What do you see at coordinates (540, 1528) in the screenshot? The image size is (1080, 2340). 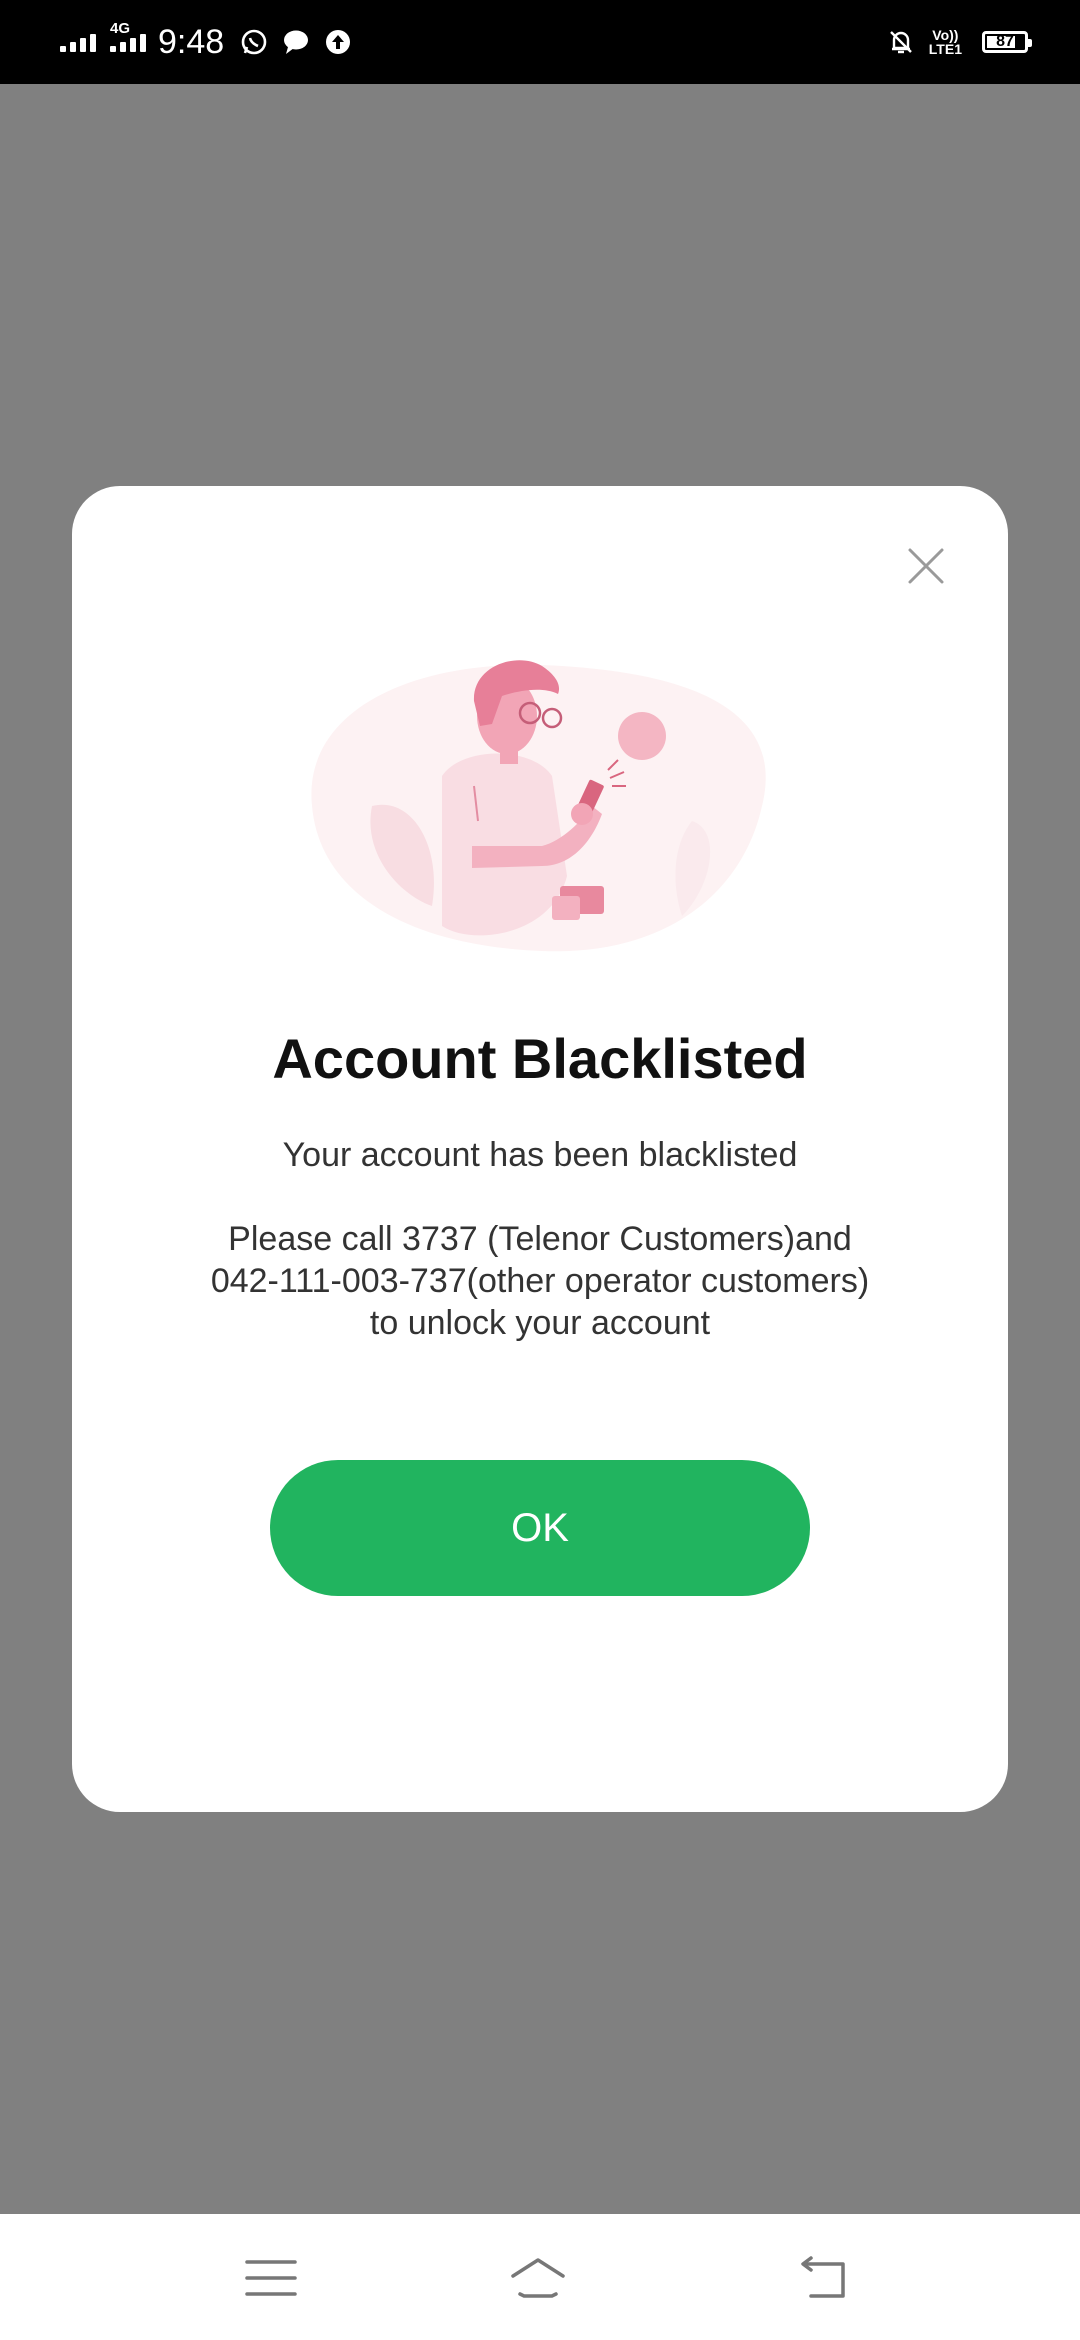 I see `ok-button: OK` at bounding box center [540, 1528].